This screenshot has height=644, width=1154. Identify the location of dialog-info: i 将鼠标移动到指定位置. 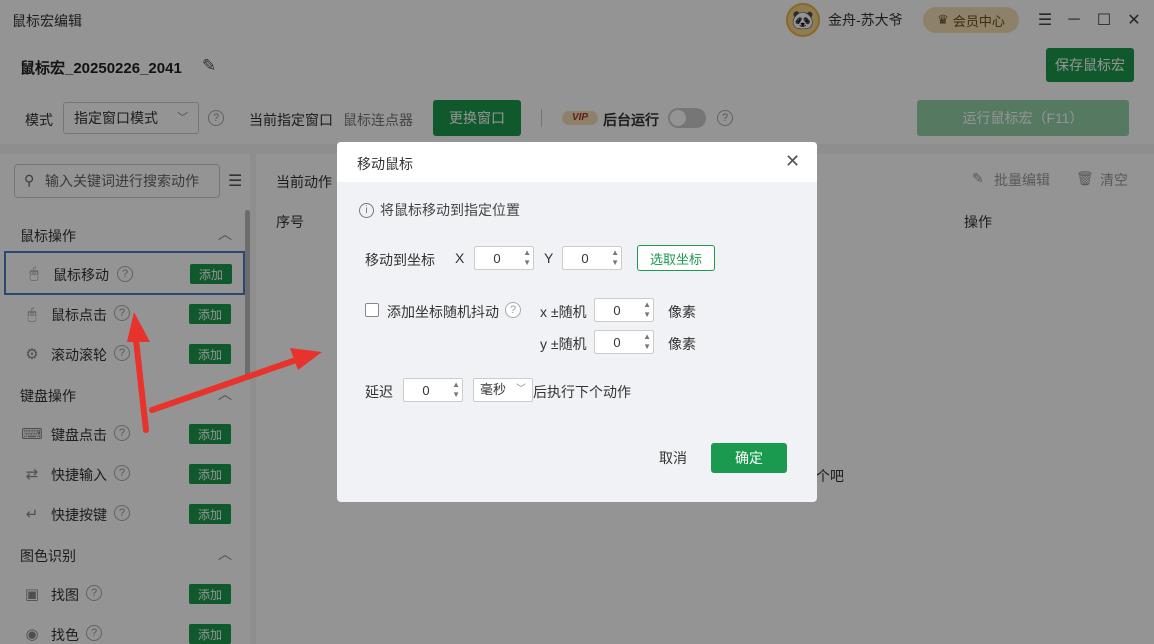
(439, 210).